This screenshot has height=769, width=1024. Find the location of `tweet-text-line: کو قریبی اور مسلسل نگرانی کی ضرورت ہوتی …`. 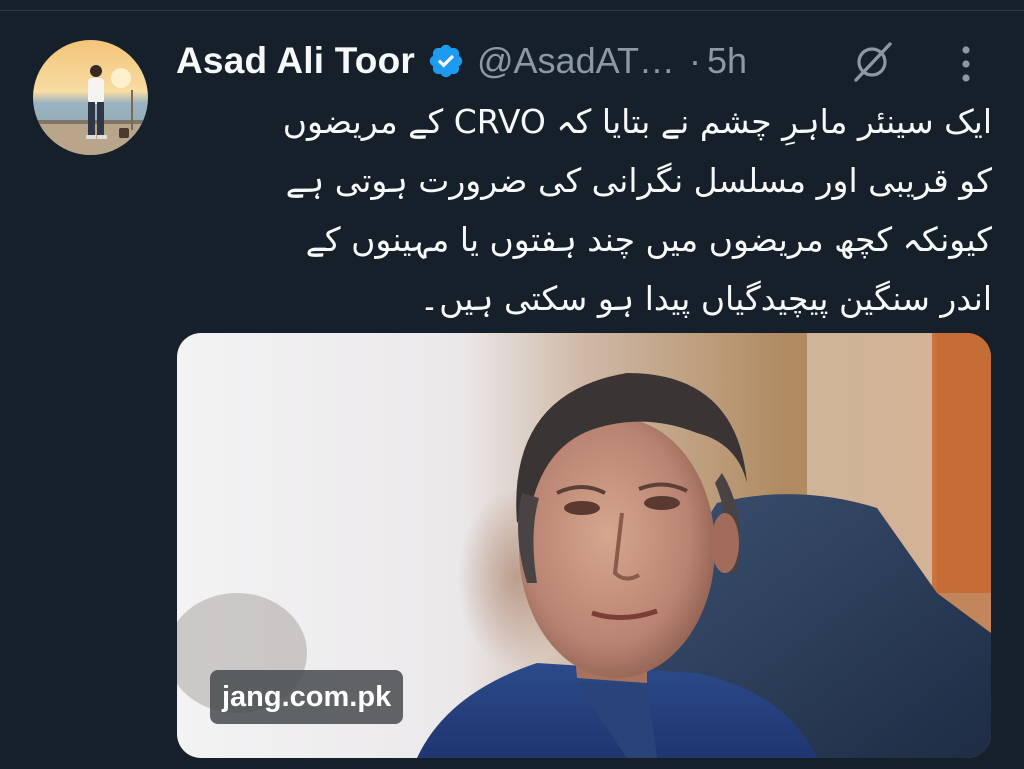

tweet-text-line: کو قریبی اور مسلسل نگرانی کی ضرورت ہوتی … is located at coordinates (638, 180).